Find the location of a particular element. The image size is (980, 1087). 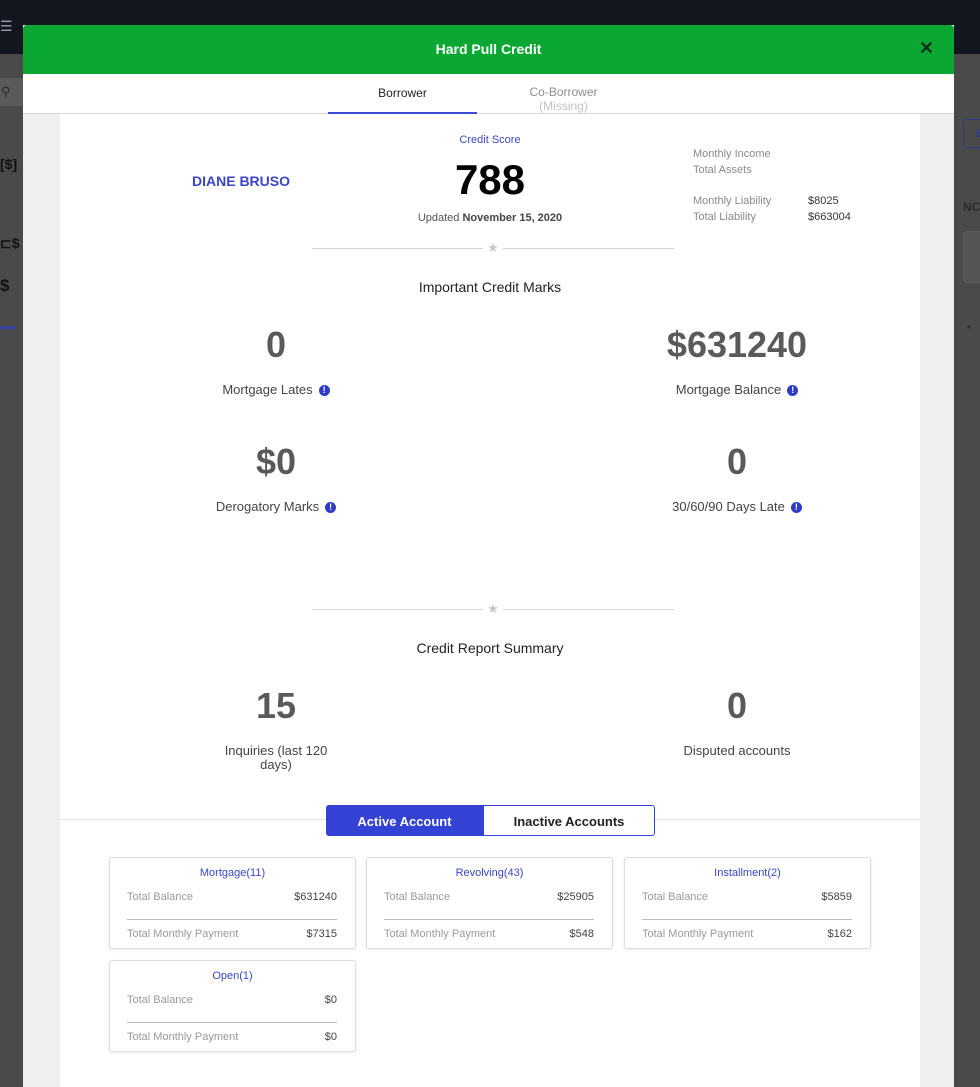

days-late-label: 30/60/90 Days Late! is located at coordinates (737, 507).